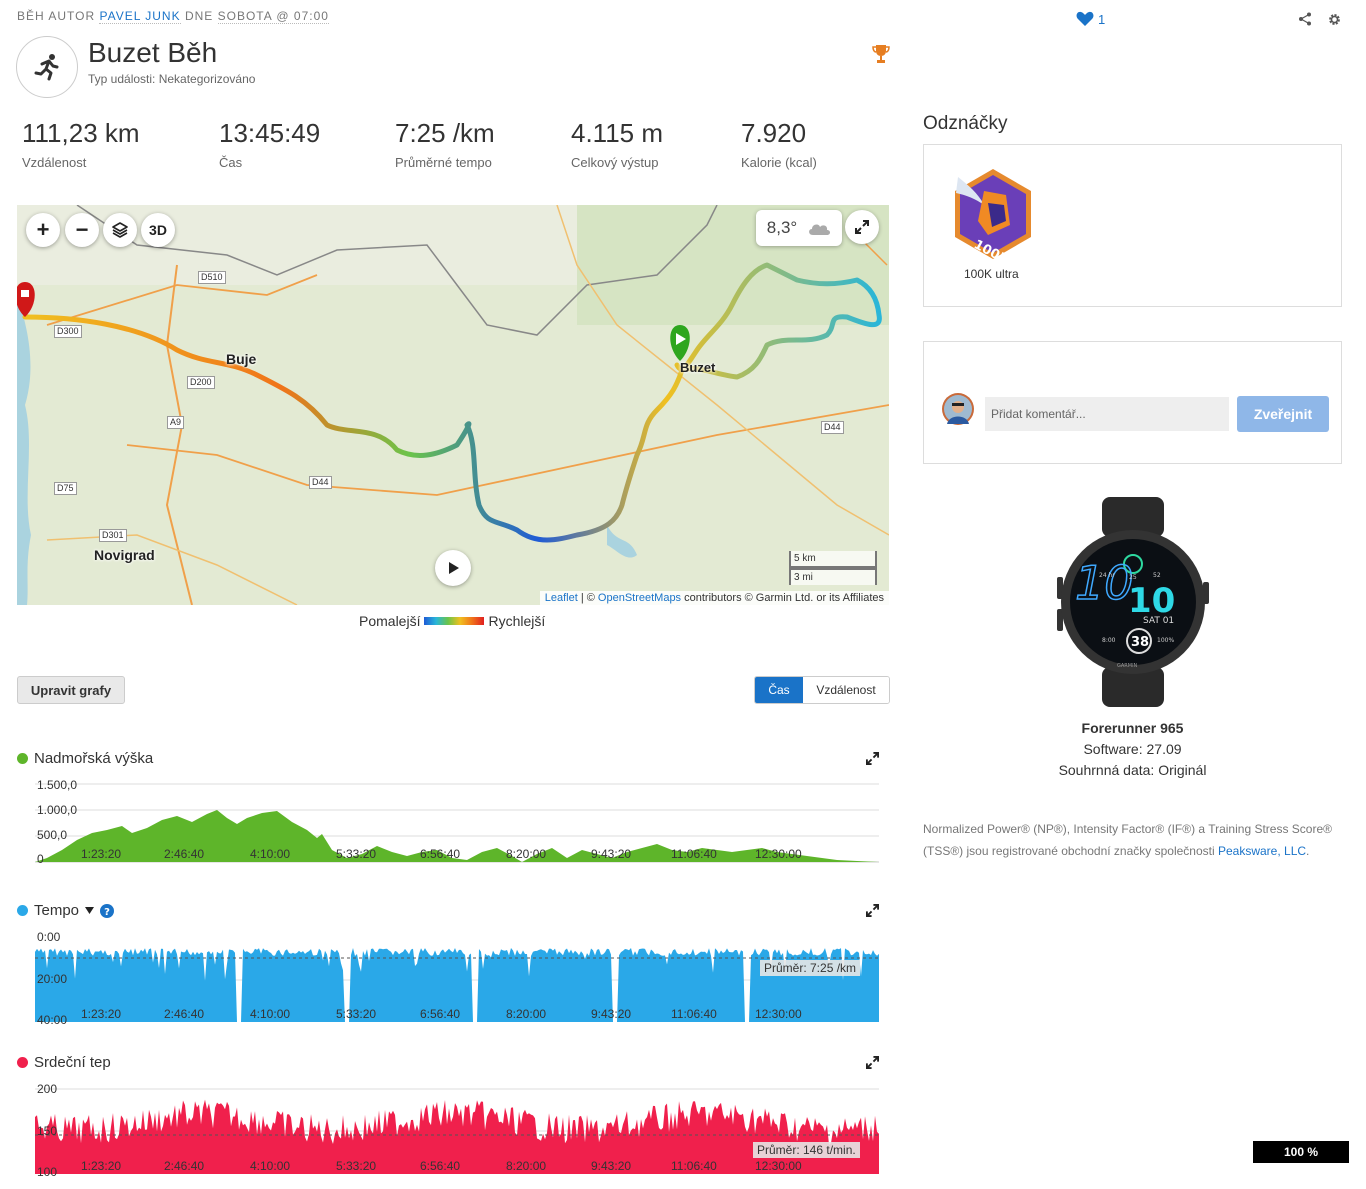 Image resolution: width=1366 pixels, height=1189 pixels. I want to click on cloud-icon, so click(820, 229).